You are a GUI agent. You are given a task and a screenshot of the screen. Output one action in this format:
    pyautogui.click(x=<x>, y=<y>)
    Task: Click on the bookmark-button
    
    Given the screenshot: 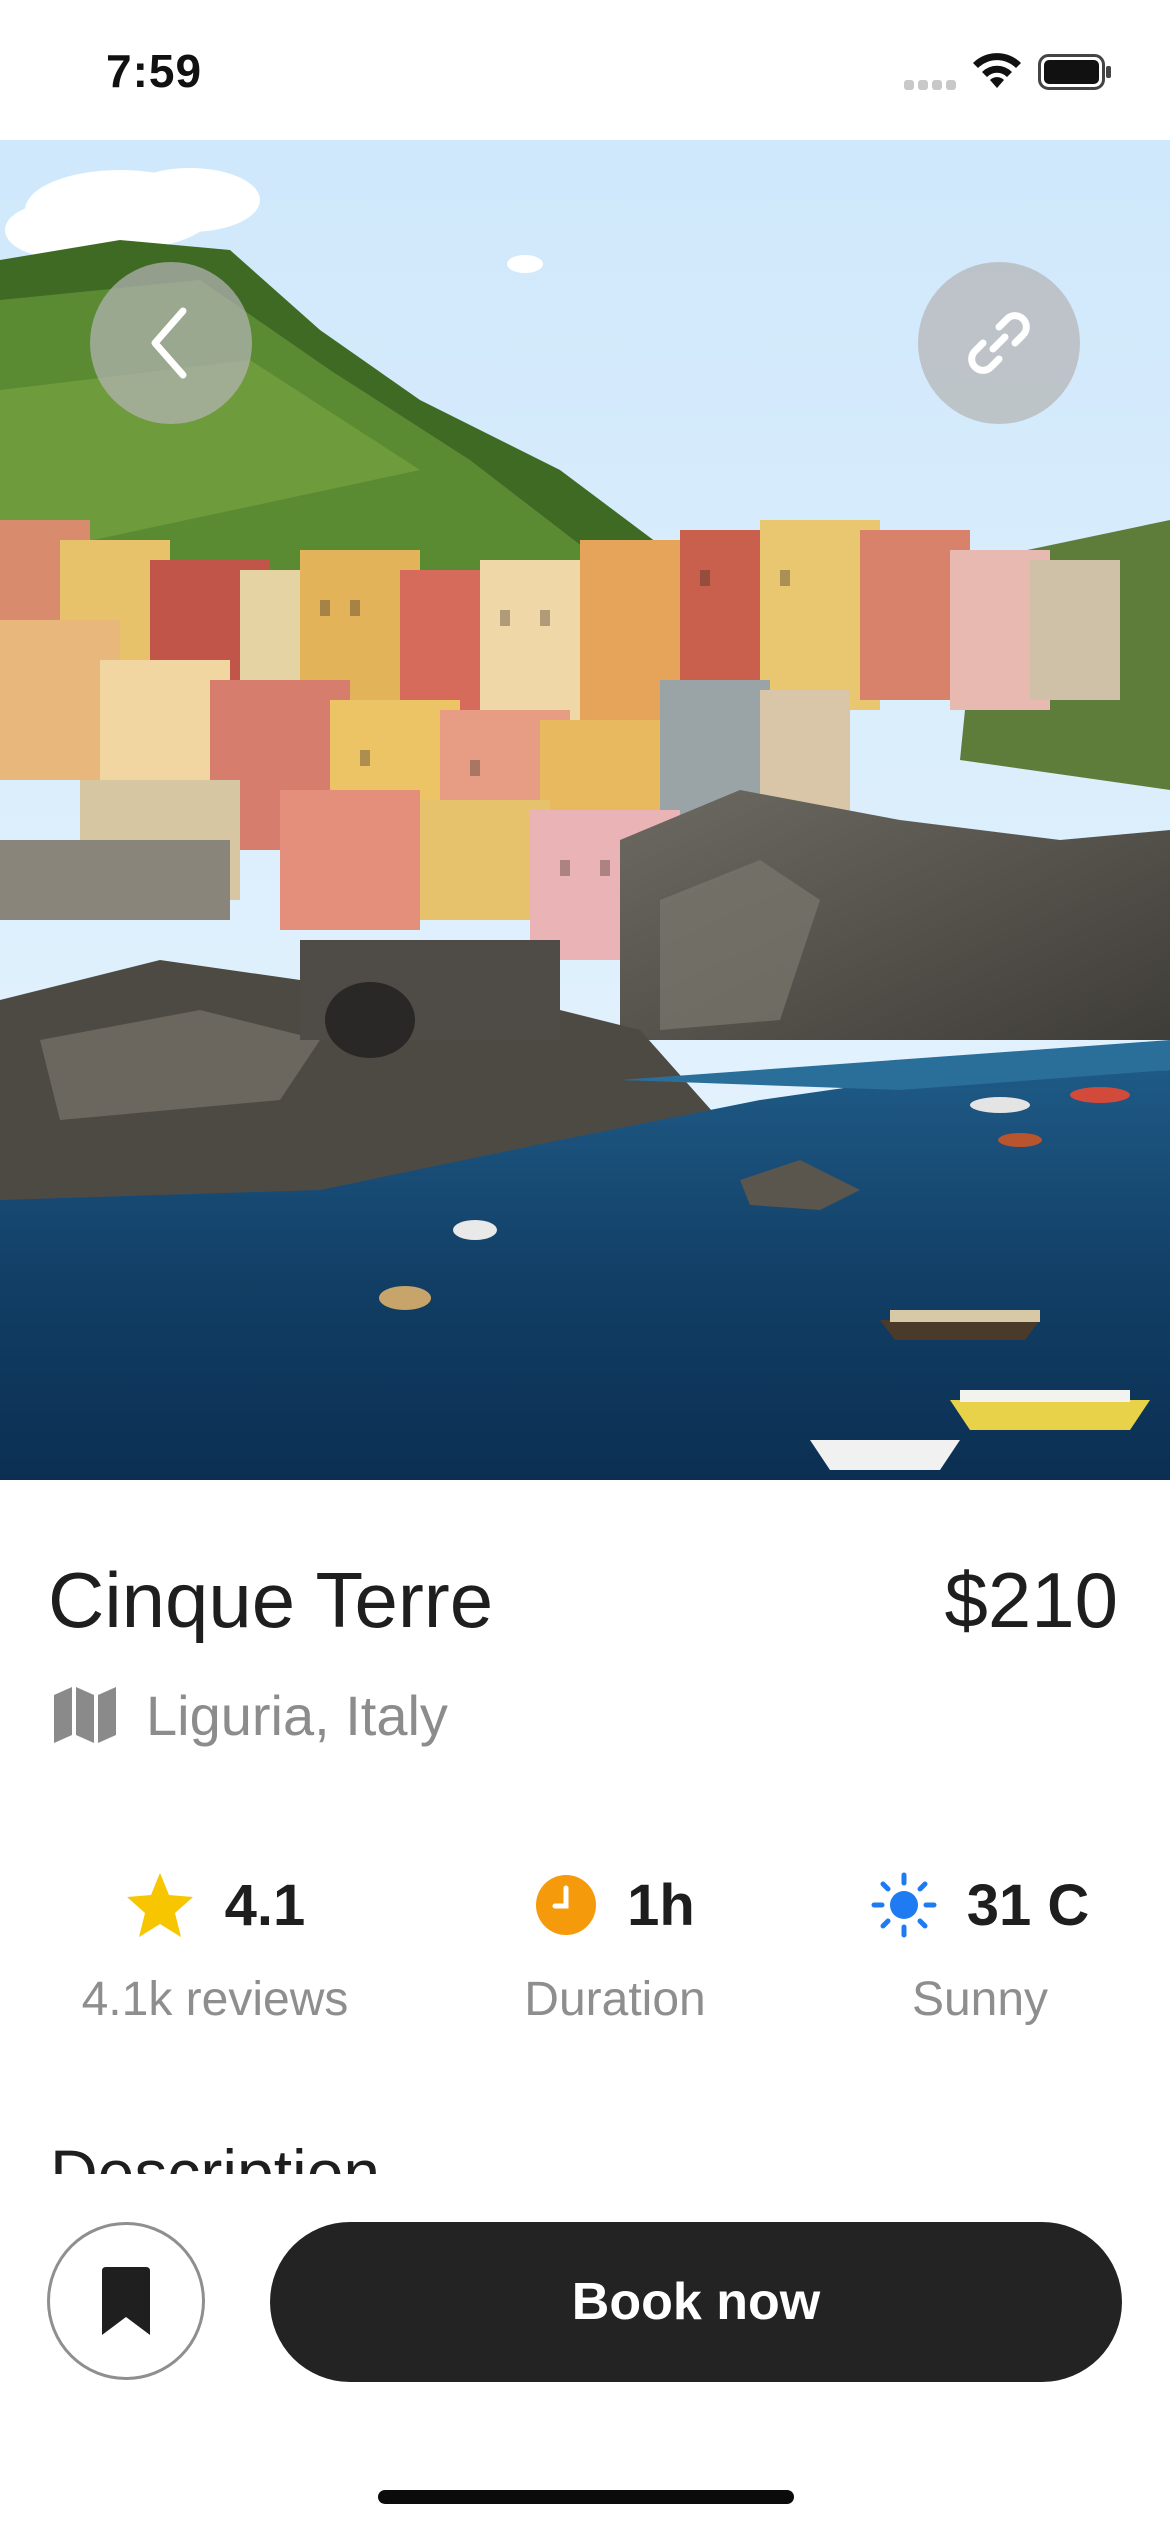 What is the action you would take?
    pyautogui.click(x=126, y=2301)
    